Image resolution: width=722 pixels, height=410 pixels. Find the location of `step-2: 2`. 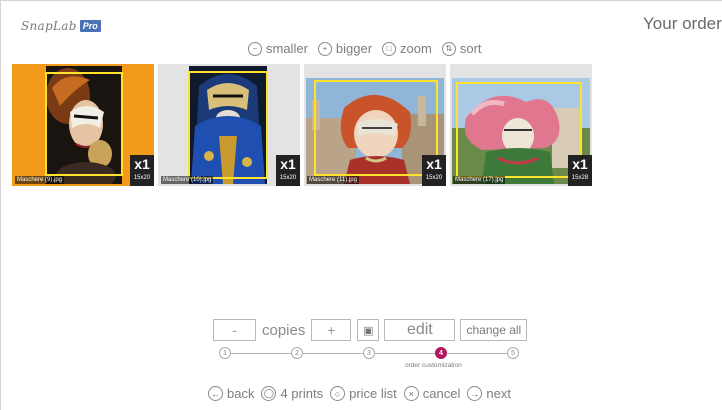

step-2: 2 is located at coordinates (297, 353).